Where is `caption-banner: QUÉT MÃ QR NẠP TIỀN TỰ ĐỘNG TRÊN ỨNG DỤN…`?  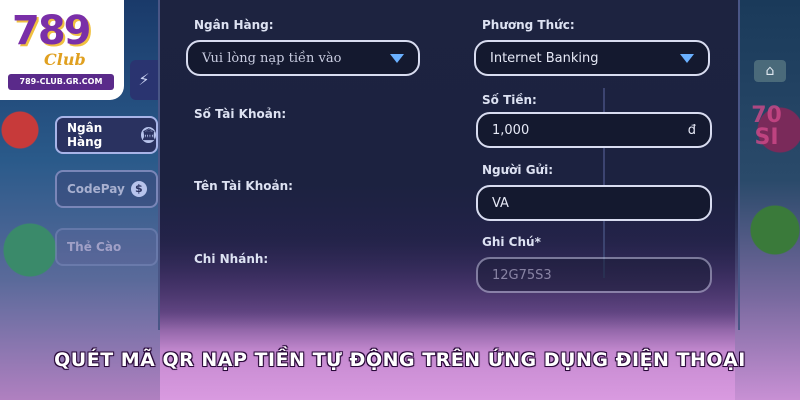
caption-banner: QUÉT MÃ QR NẠP TIỀN TỰ ĐỘNG TRÊN ỨNG DỤN… is located at coordinates (400, 360).